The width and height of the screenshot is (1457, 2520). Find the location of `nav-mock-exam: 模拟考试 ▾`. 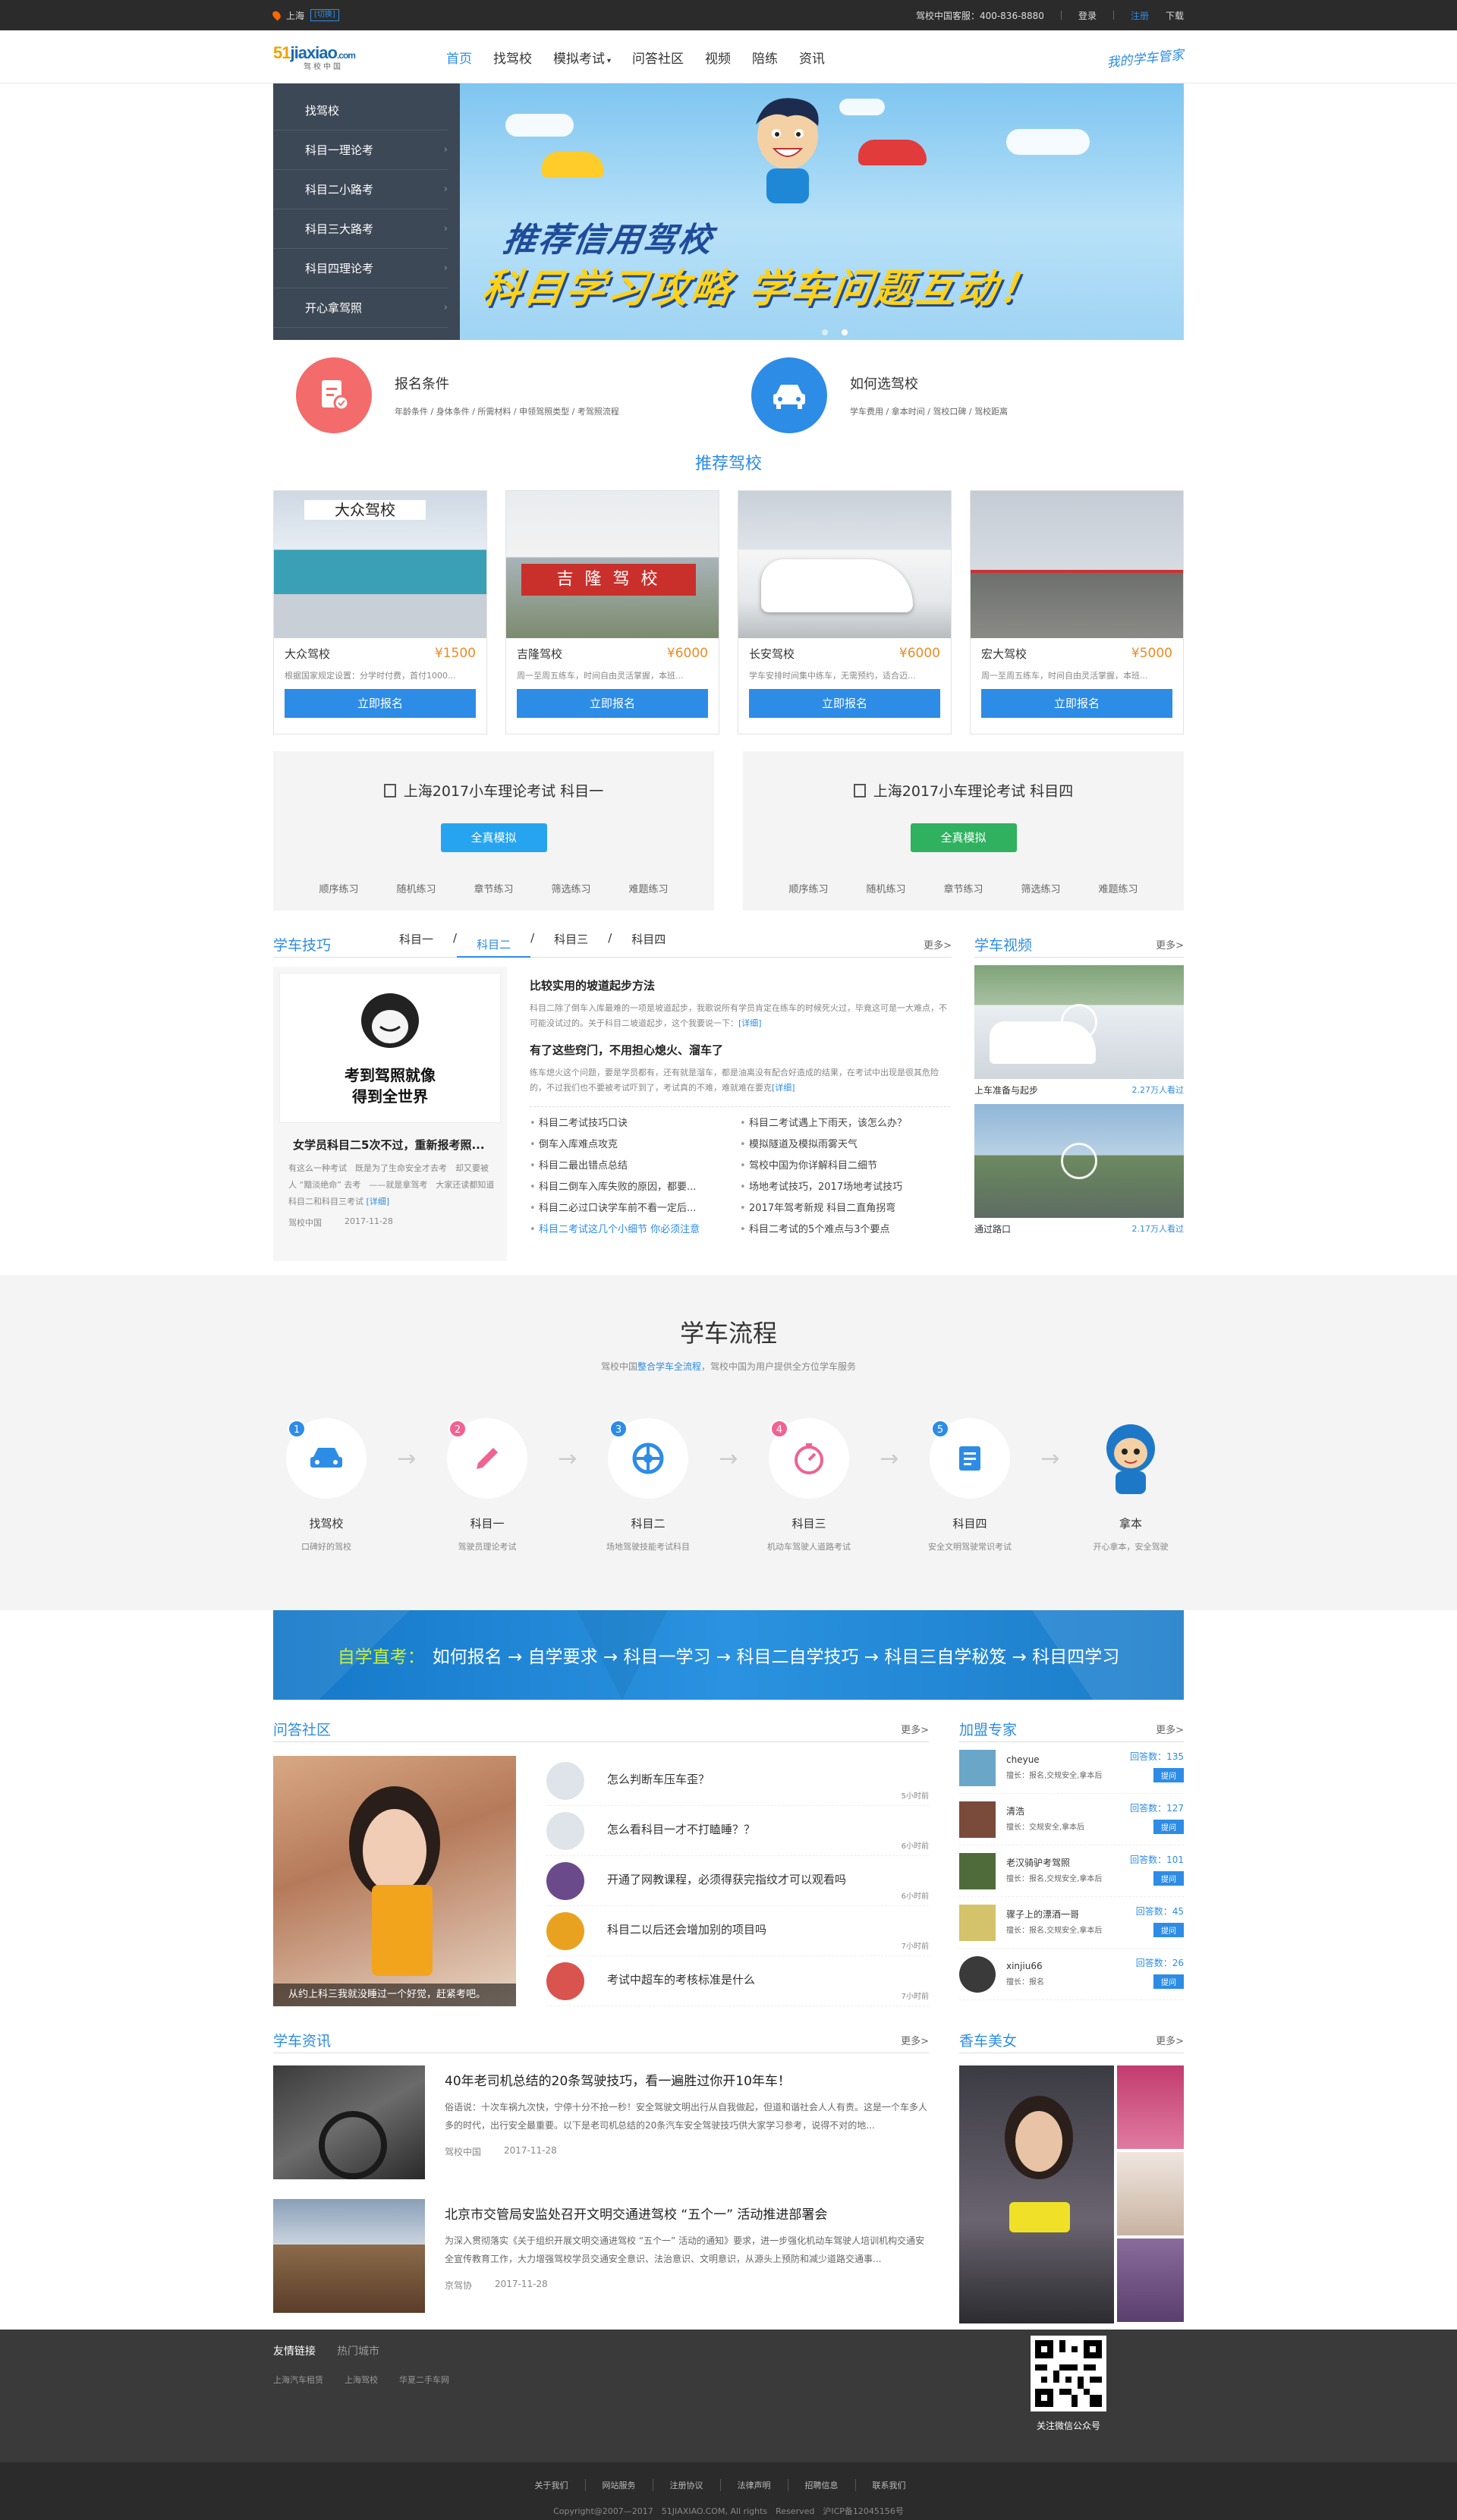

nav-mock-exam: 模拟考试 ▾ is located at coordinates (582, 57).